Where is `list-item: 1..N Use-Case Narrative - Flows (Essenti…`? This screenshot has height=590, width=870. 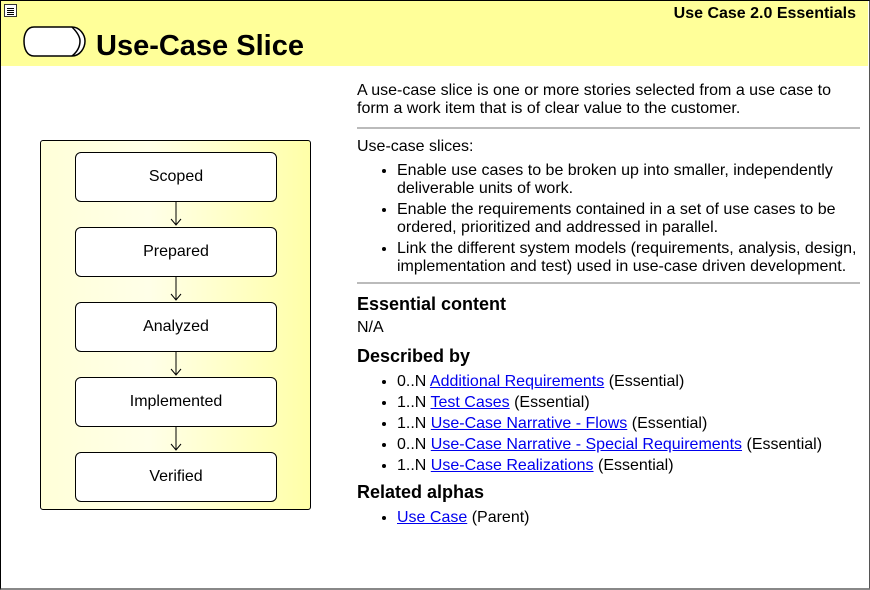 list-item: 1..N Use-Case Narrative - Flows (Essenti… is located at coordinates (628, 424).